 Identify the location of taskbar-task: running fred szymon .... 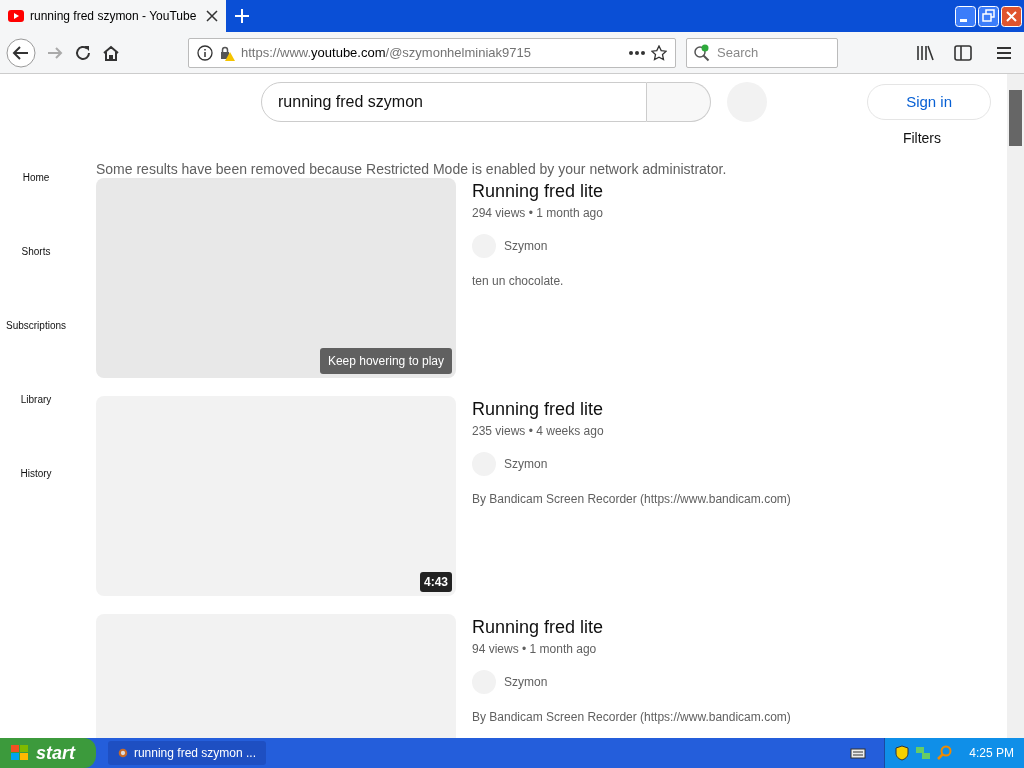
(187, 753).